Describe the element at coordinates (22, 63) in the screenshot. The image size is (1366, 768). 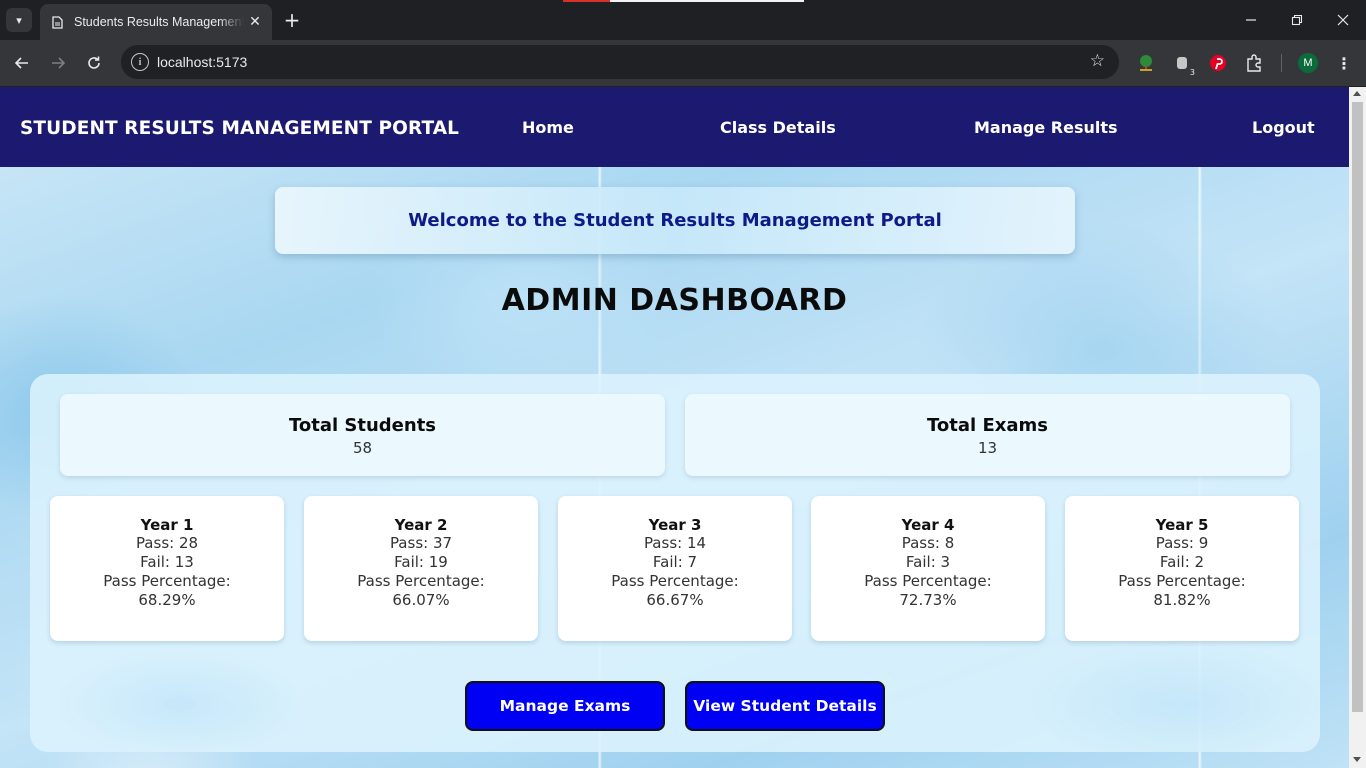
I see `back-icon` at that location.